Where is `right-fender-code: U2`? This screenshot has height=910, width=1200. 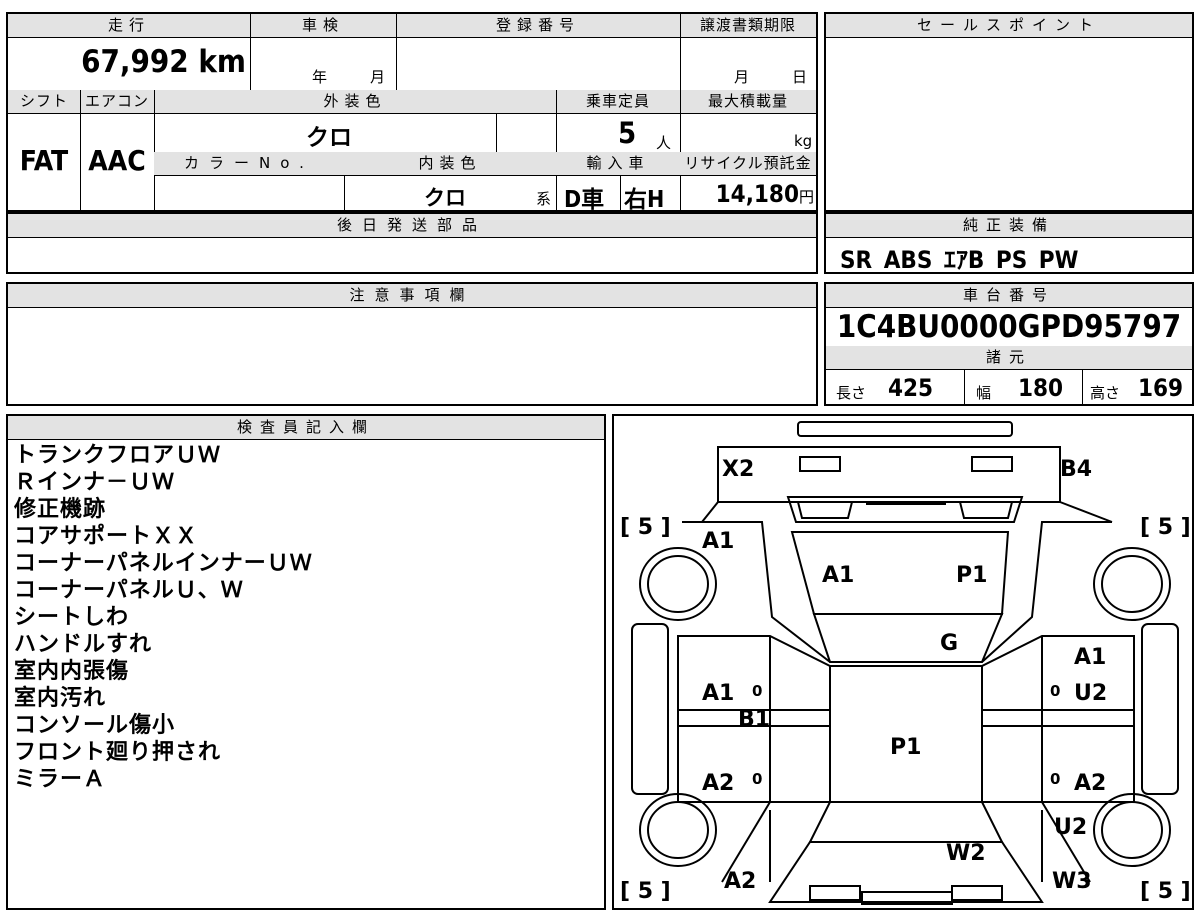
right-fender-code: U2 is located at coordinates (1070, 827).